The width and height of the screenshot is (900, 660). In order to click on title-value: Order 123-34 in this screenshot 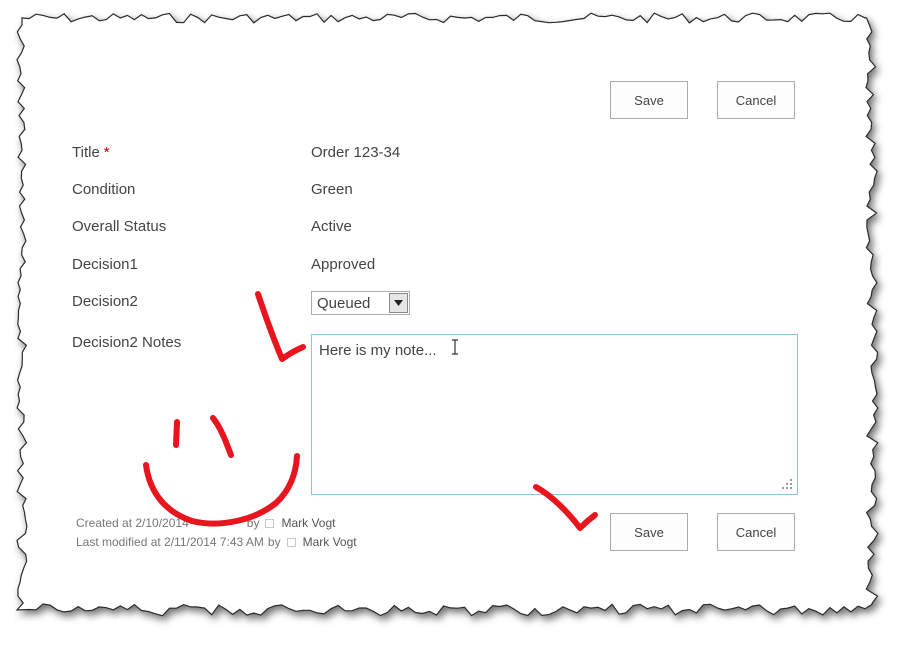, I will do `click(356, 152)`.